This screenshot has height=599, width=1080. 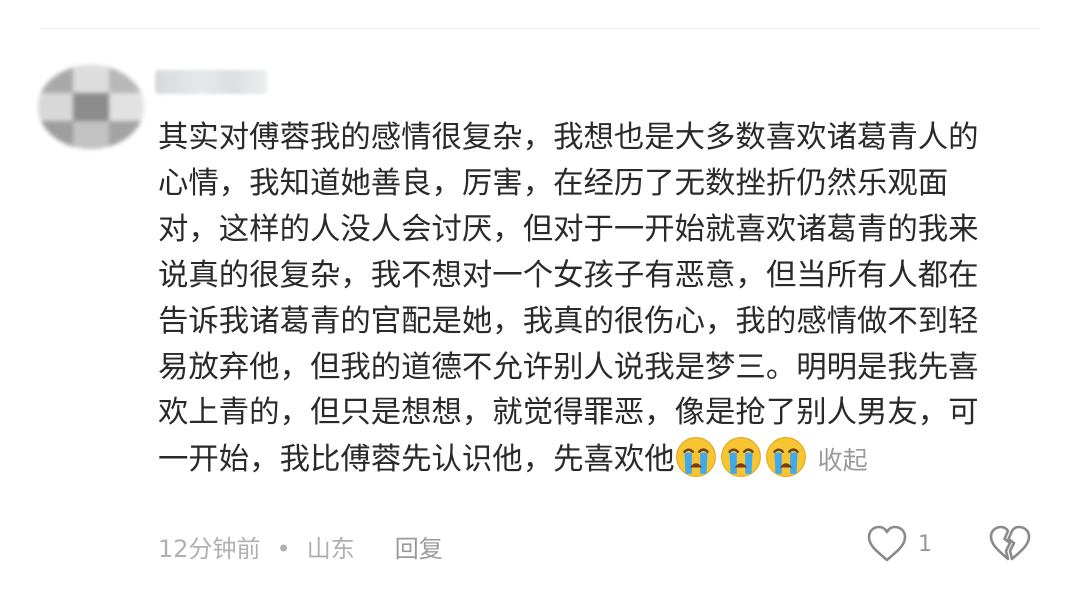 What do you see at coordinates (843, 460) in the screenshot?
I see `collapse-link: 收起` at bounding box center [843, 460].